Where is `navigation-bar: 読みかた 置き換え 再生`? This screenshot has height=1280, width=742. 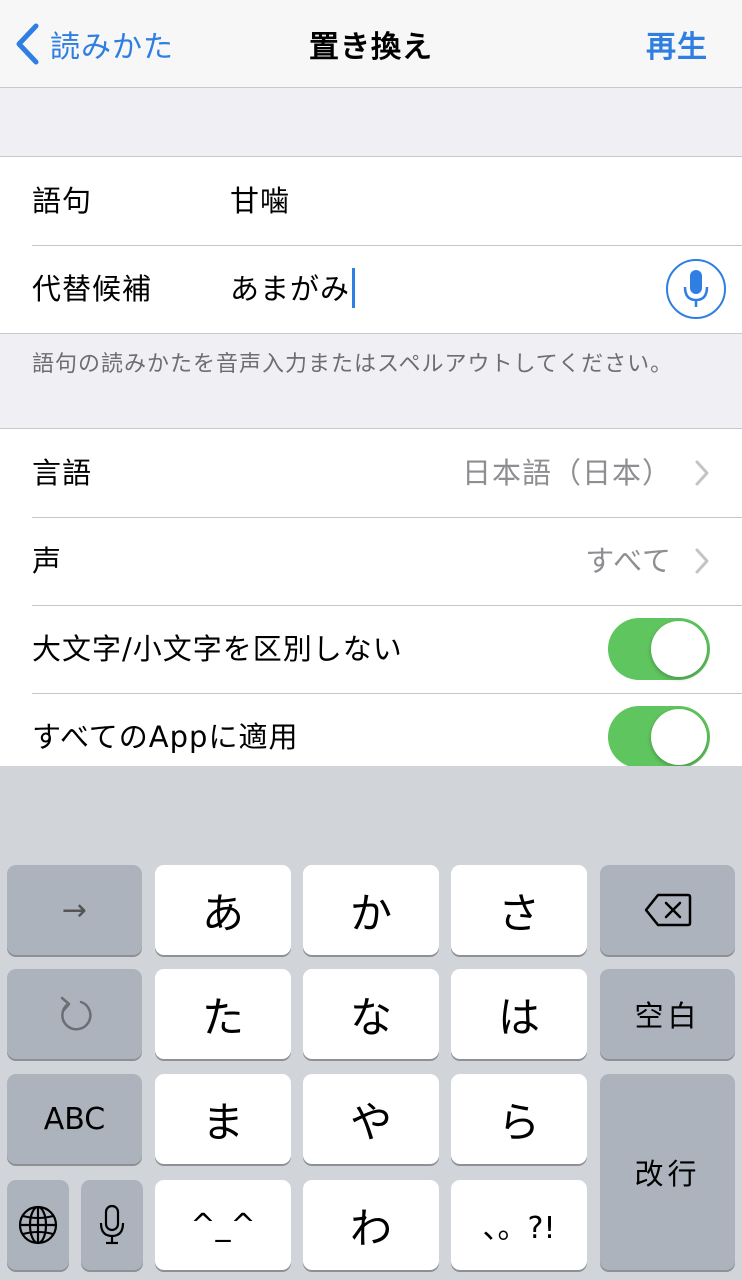
navigation-bar: 読みかた 置き換え 再生 is located at coordinates (371, 44).